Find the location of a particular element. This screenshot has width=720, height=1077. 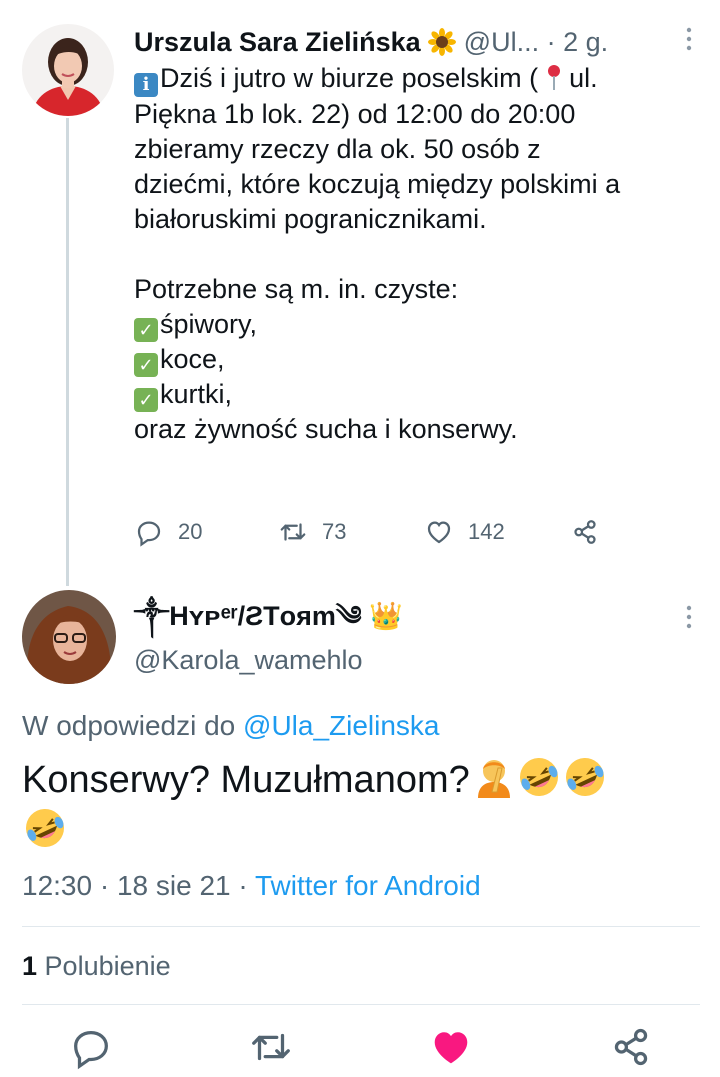

reply-button is located at coordinates (91, 1047).